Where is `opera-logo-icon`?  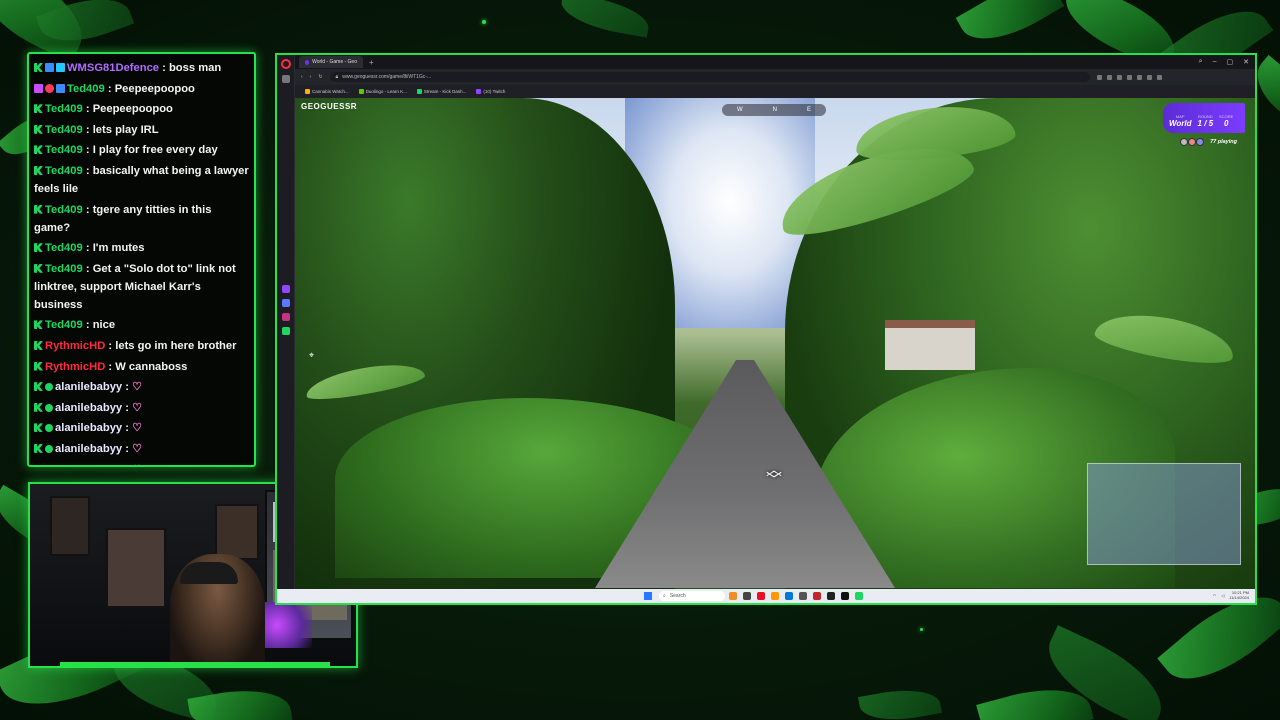
opera-logo-icon is located at coordinates (285, 64).